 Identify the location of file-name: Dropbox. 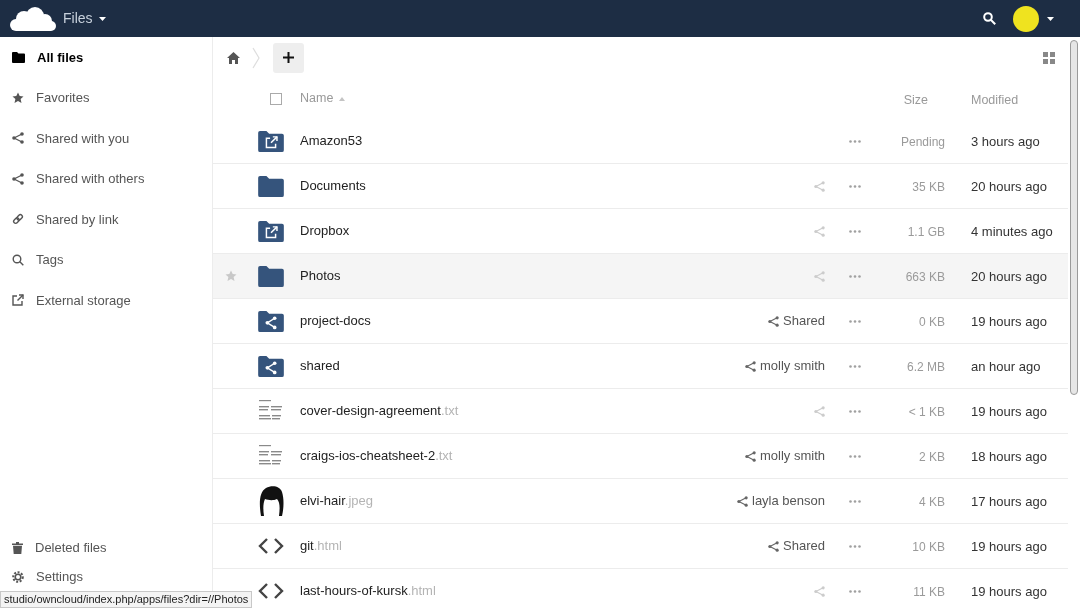
(325, 231).